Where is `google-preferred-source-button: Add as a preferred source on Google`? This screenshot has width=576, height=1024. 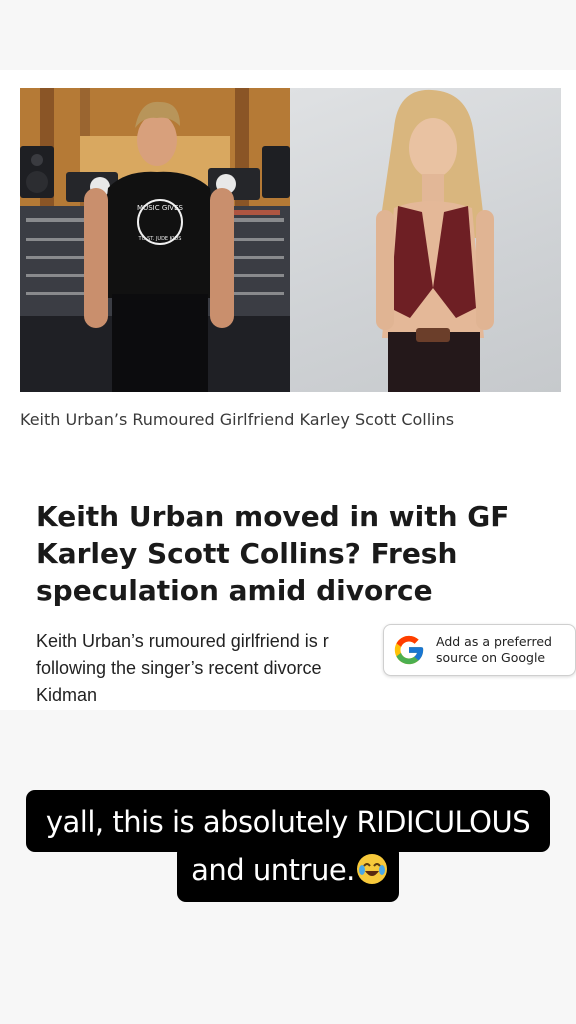
google-preferred-source-button: Add as a preferred source on Google is located at coordinates (479, 650).